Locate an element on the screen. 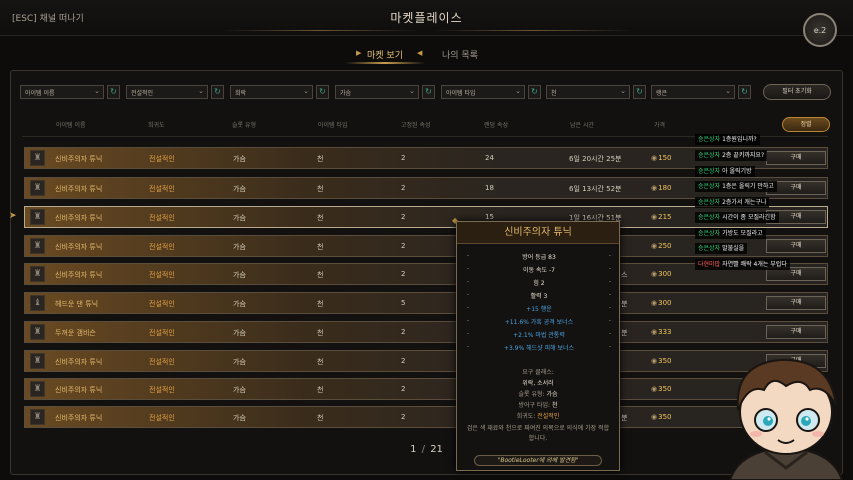 The height and width of the screenshot is (480, 853). reset-filters-button: 필터 초기화 is located at coordinates (797, 92).